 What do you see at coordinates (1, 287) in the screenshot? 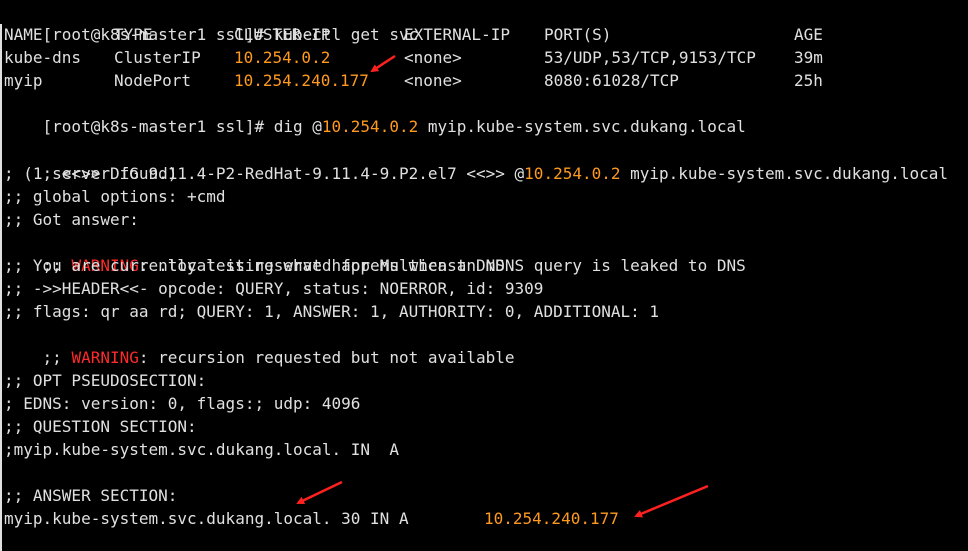
I see `terminal-left-border` at bounding box center [1, 287].